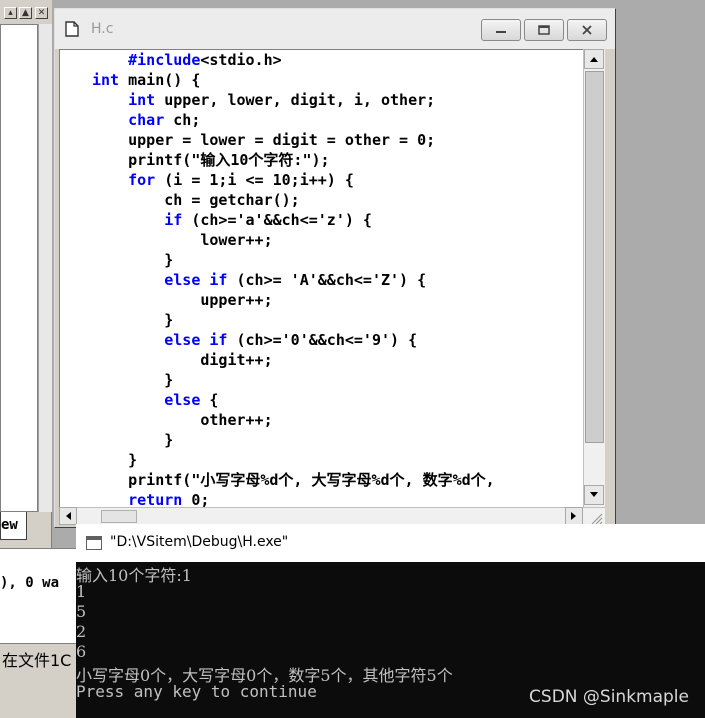 Image resolution: width=705 pixels, height=718 pixels. Describe the element at coordinates (293, 240) in the screenshot. I see `code-line: lower++;` at that location.